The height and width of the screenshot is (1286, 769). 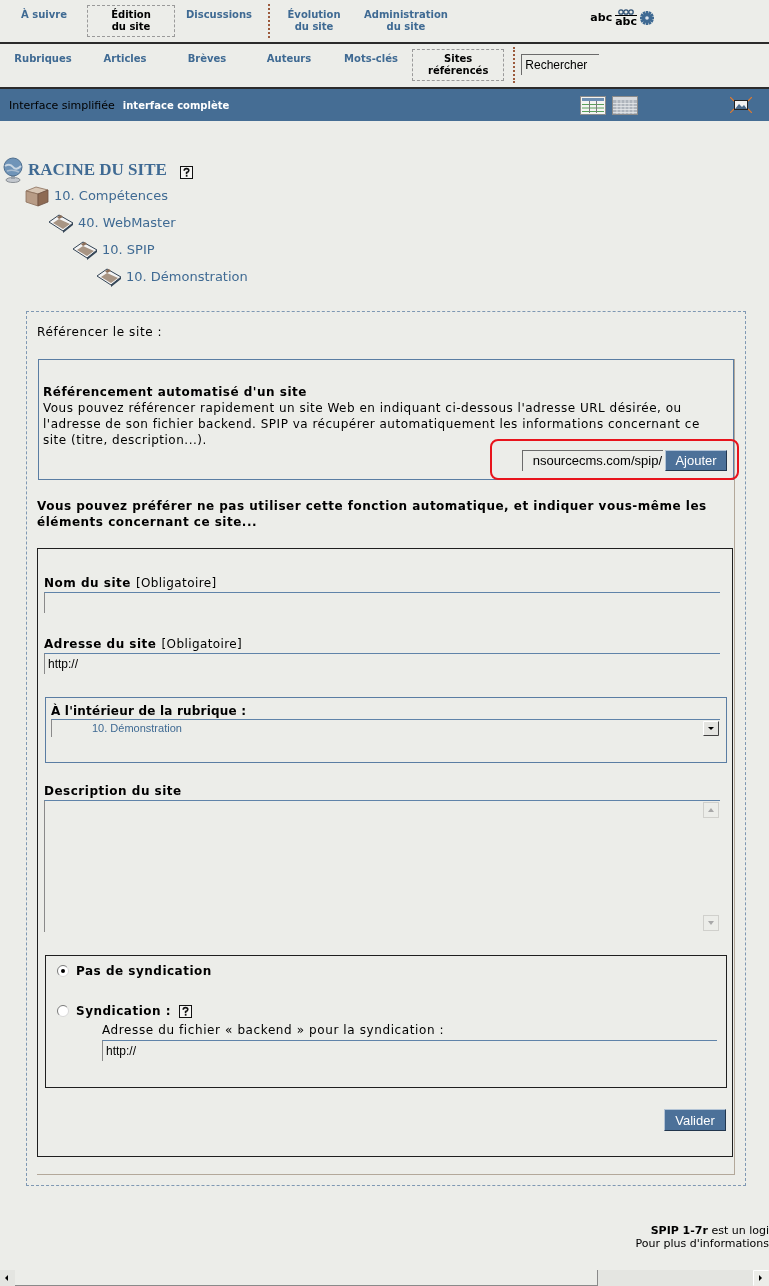 I want to click on box-icon, so click(x=37, y=195).